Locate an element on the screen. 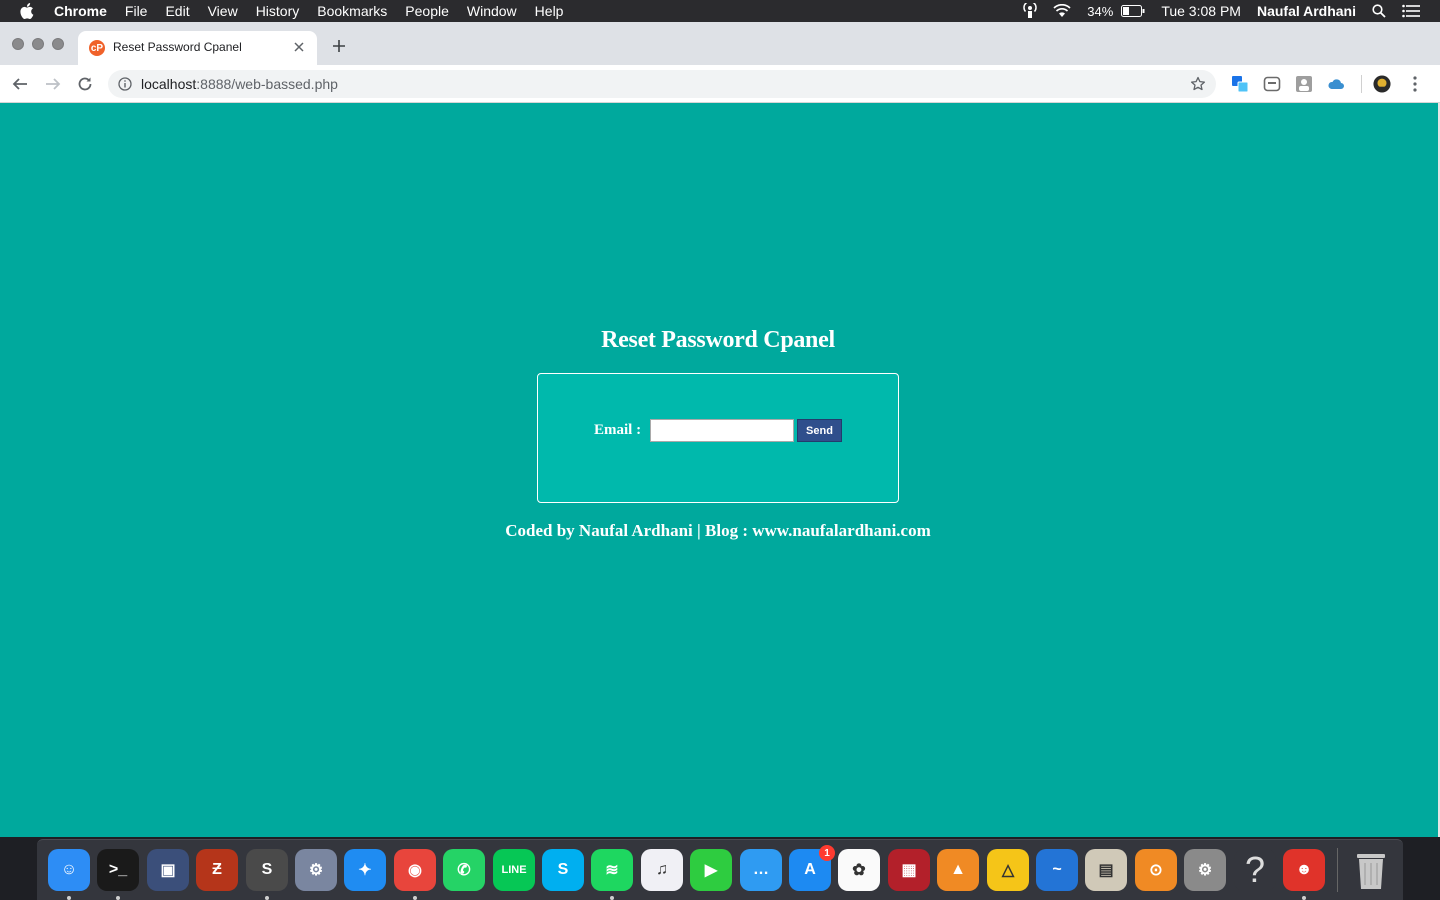 The height and width of the screenshot is (900, 1440). hotspot-shield-icon: ☻ is located at coordinates (1304, 870).